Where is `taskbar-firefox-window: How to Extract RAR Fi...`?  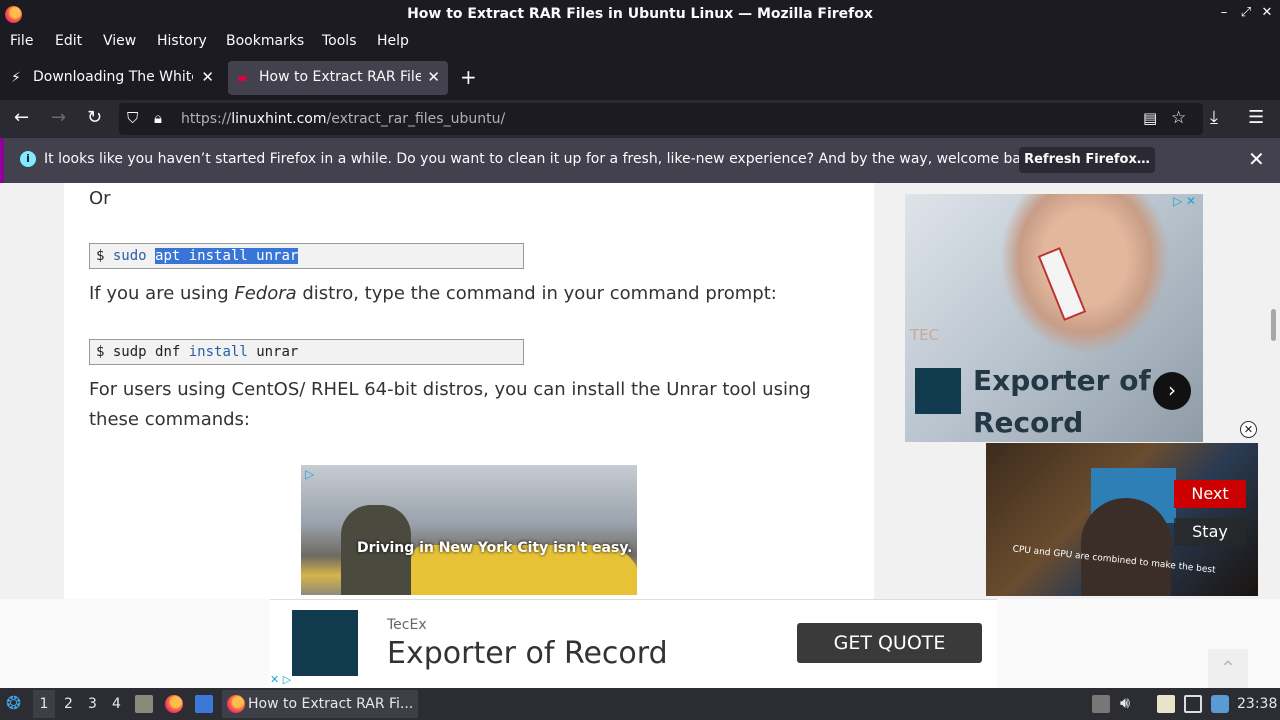 taskbar-firefox-window: How to Extract RAR Fi... is located at coordinates (320, 704).